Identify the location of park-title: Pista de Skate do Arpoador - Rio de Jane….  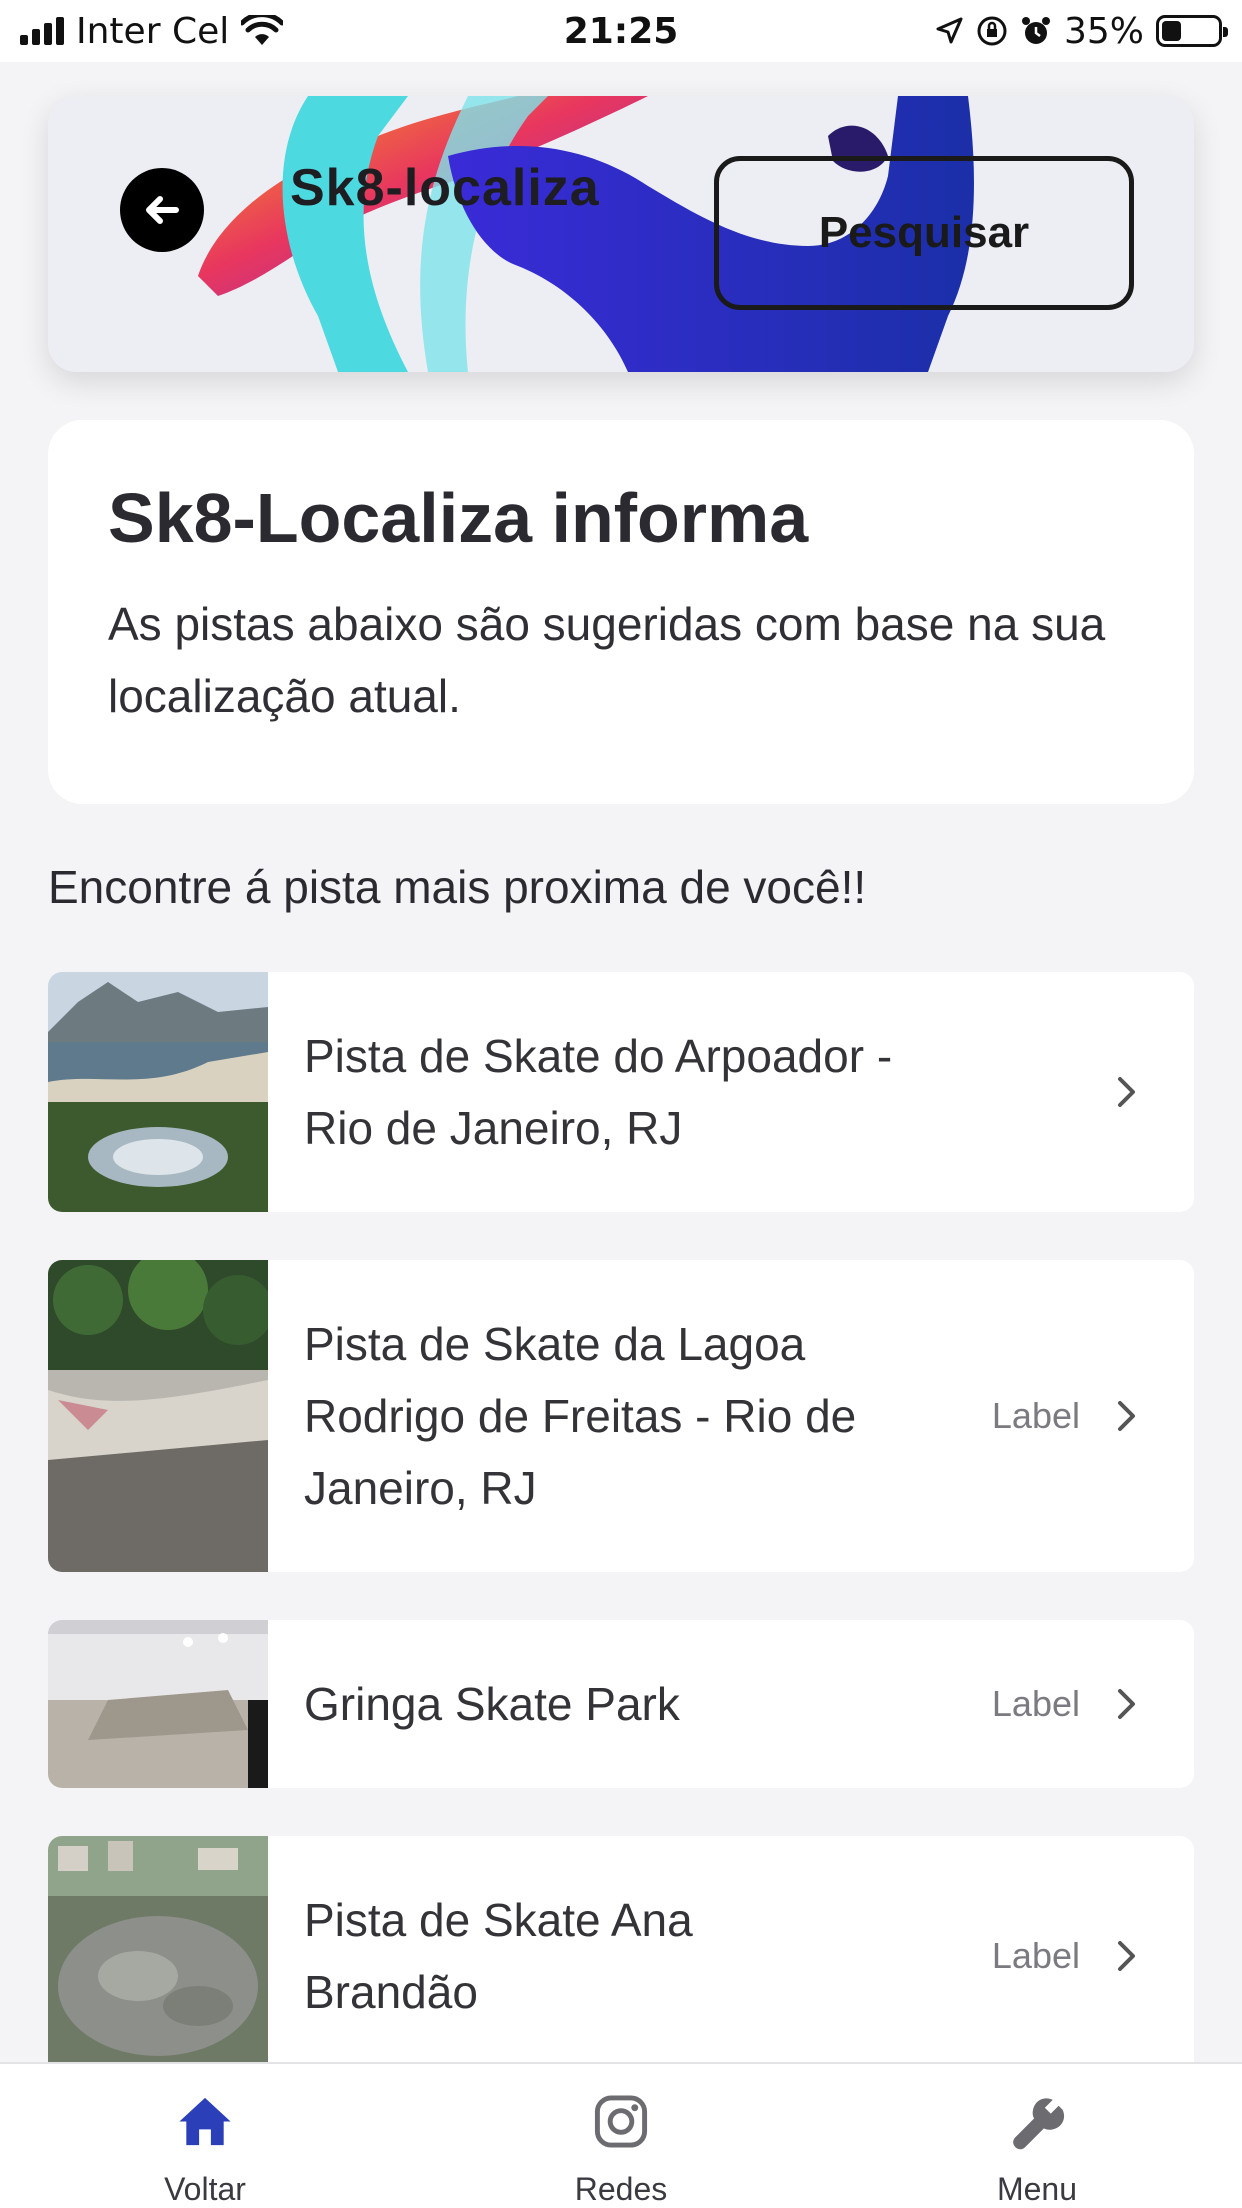
(598, 1092).